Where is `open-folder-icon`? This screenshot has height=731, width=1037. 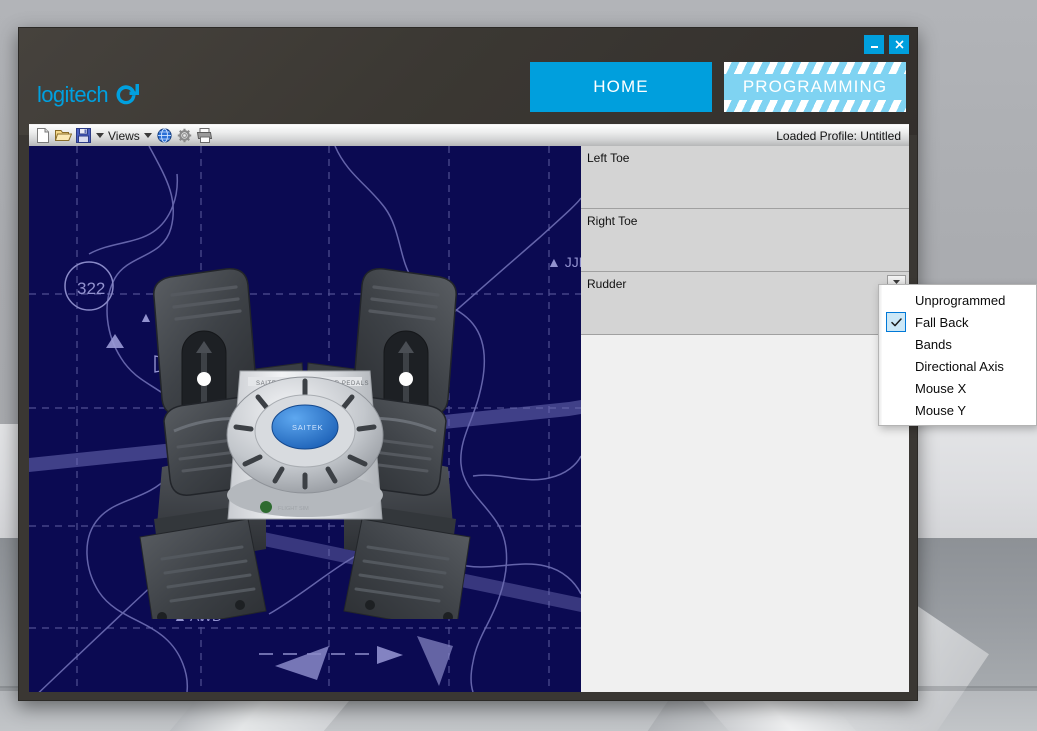
open-folder-icon is located at coordinates (63, 136).